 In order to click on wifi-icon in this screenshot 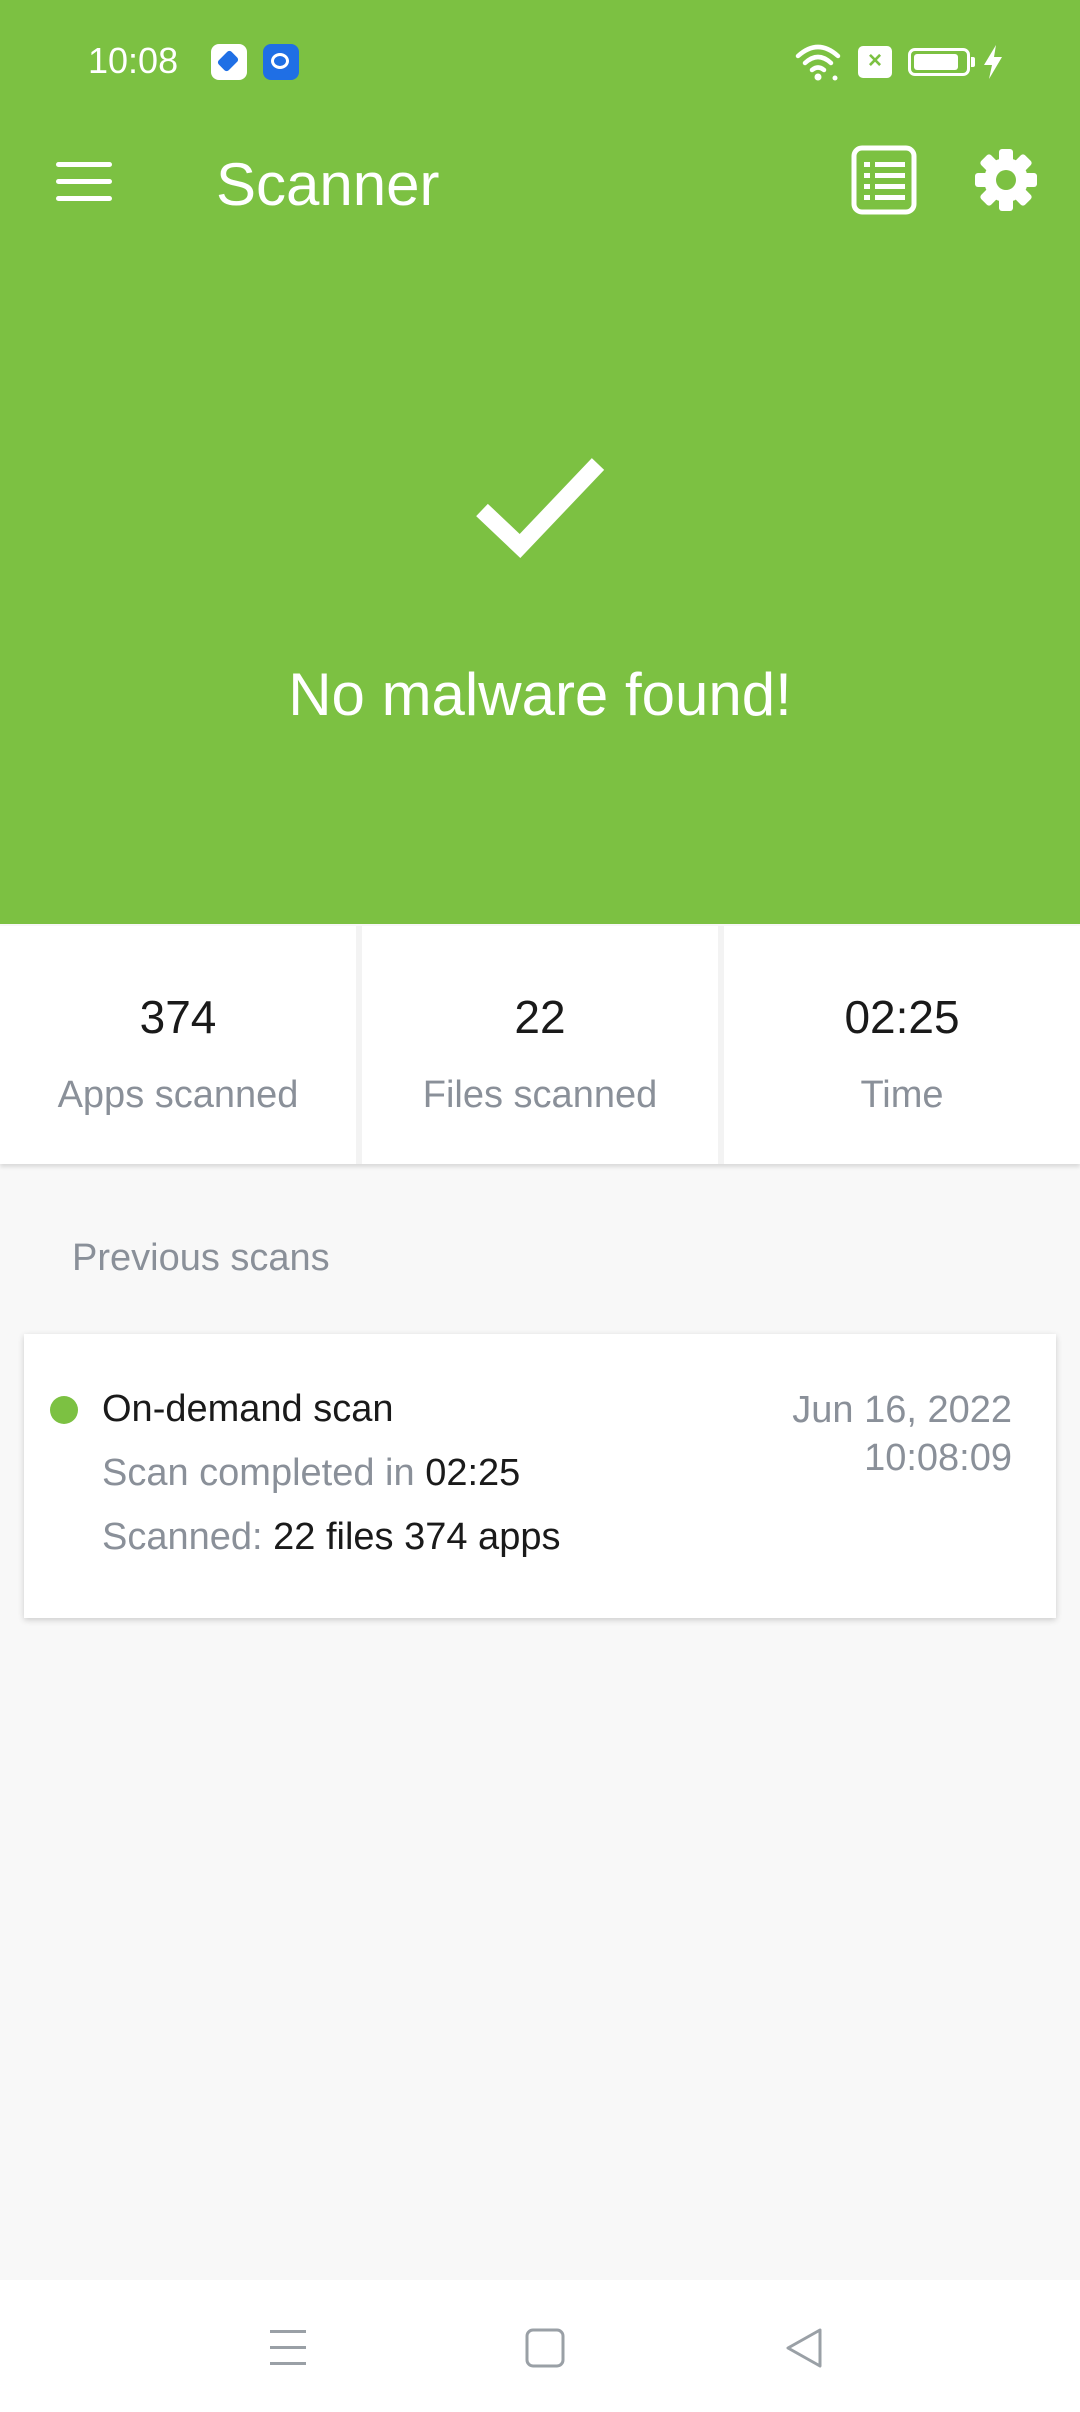, I will do `click(818, 62)`.